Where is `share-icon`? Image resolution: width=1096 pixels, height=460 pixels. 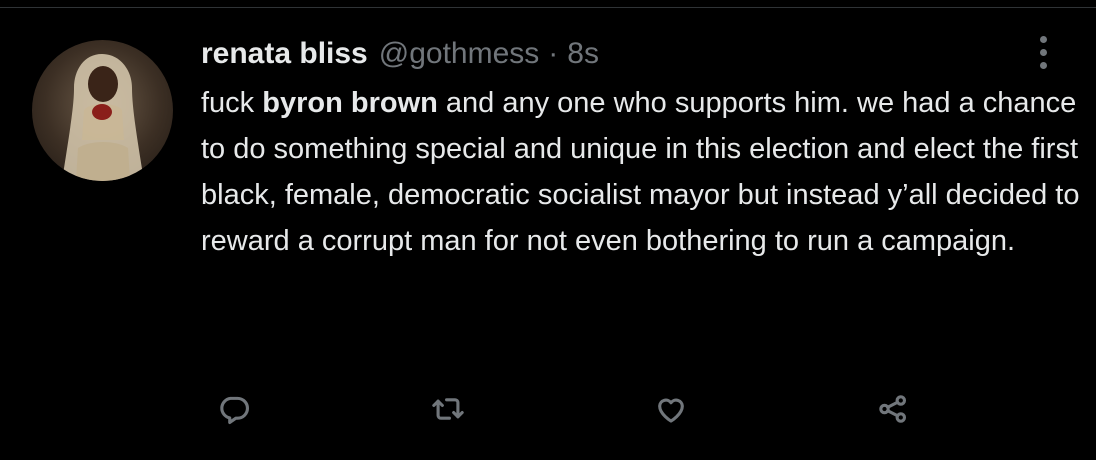 share-icon is located at coordinates (893, 409).